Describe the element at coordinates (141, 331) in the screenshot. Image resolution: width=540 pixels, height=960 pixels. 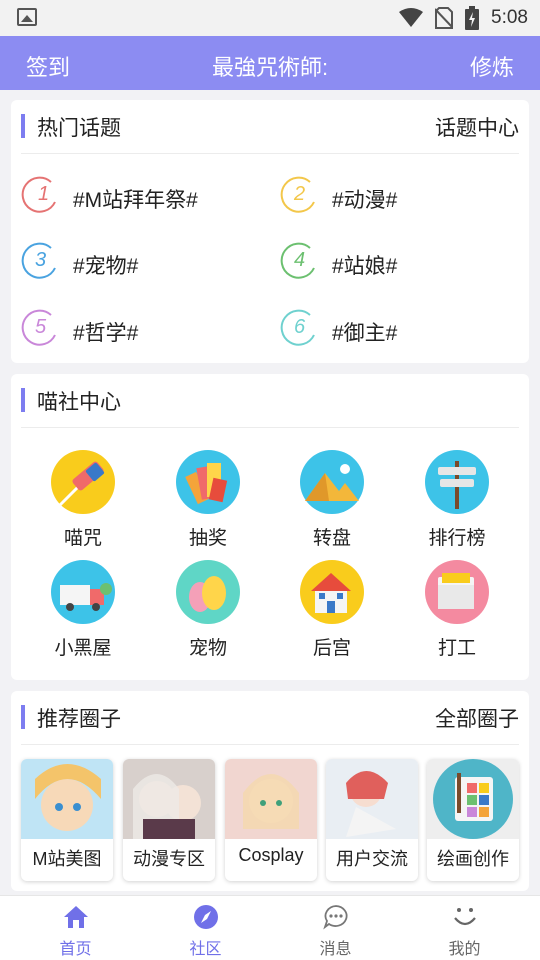
I see `topic-item: 5 #哲学#` at that location.